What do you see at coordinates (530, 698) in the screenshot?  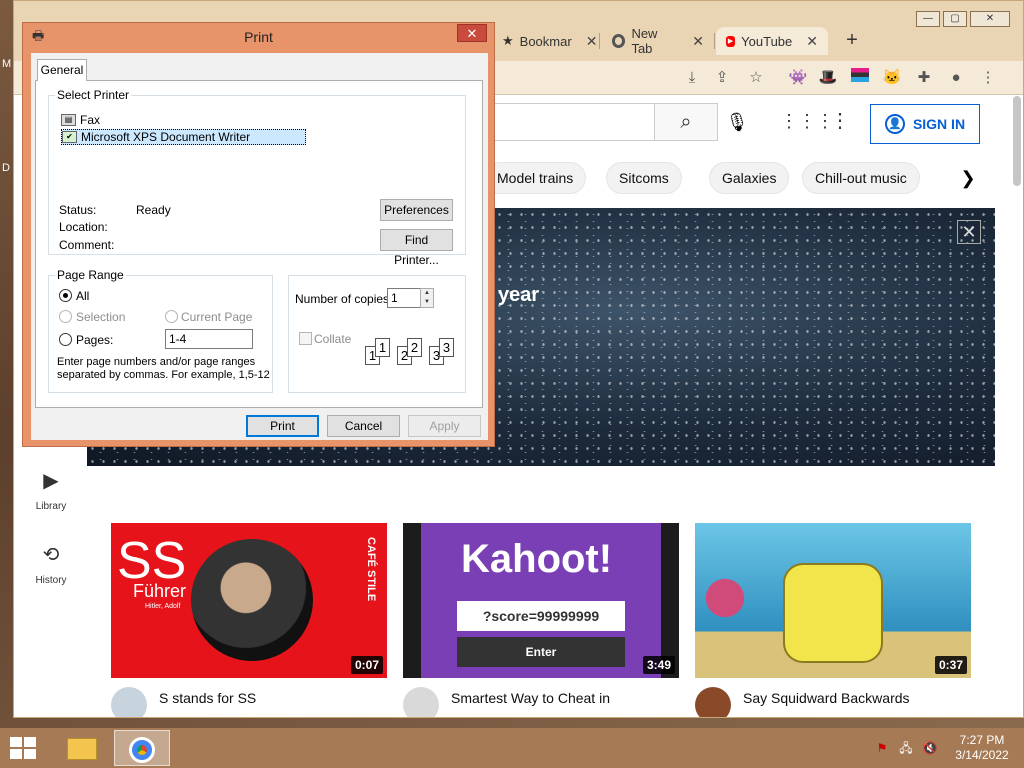 I see `video-title: Smartest Way to Cheat in` at bounding box center [530, 698].